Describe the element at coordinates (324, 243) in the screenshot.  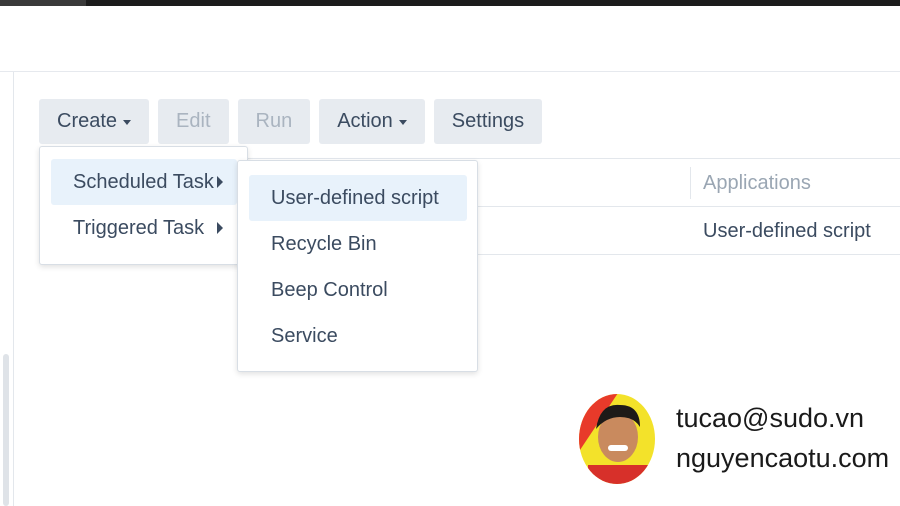
I see `menu-item-label: Recycle Bin` at that location.